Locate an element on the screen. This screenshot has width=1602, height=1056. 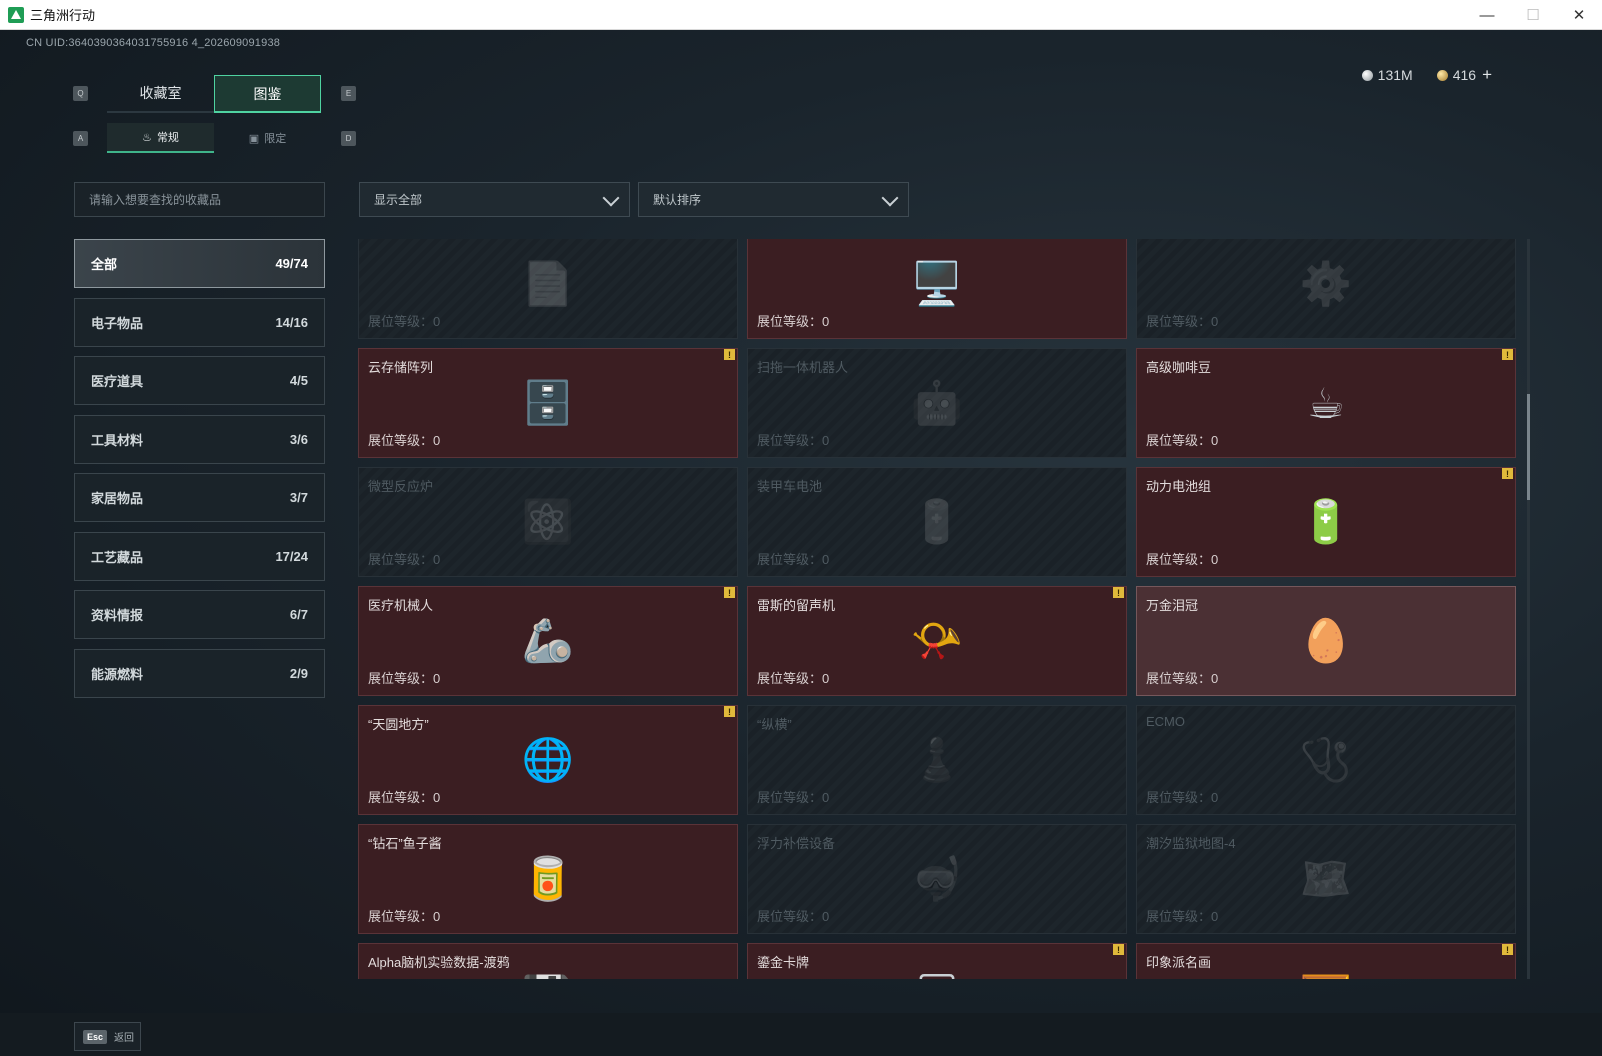
collection-card: 装甲车电池 🔋 展位等级：0 is located at coordinates (937, 522).